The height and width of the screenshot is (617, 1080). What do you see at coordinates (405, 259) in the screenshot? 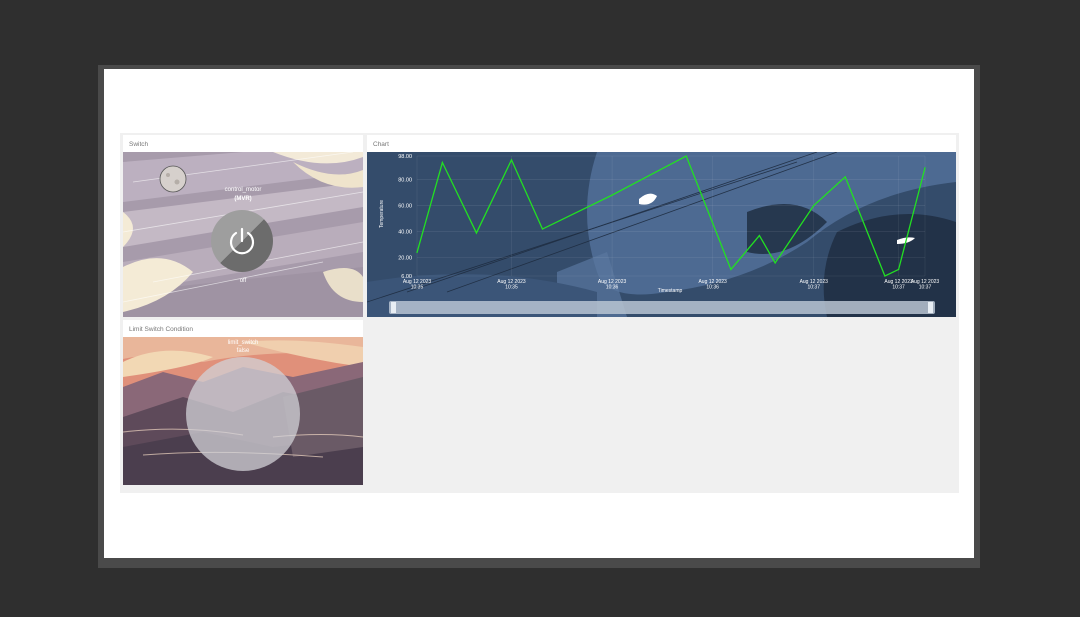
I see `y-tick-label: 20.00` at bounding box center [405, 259].